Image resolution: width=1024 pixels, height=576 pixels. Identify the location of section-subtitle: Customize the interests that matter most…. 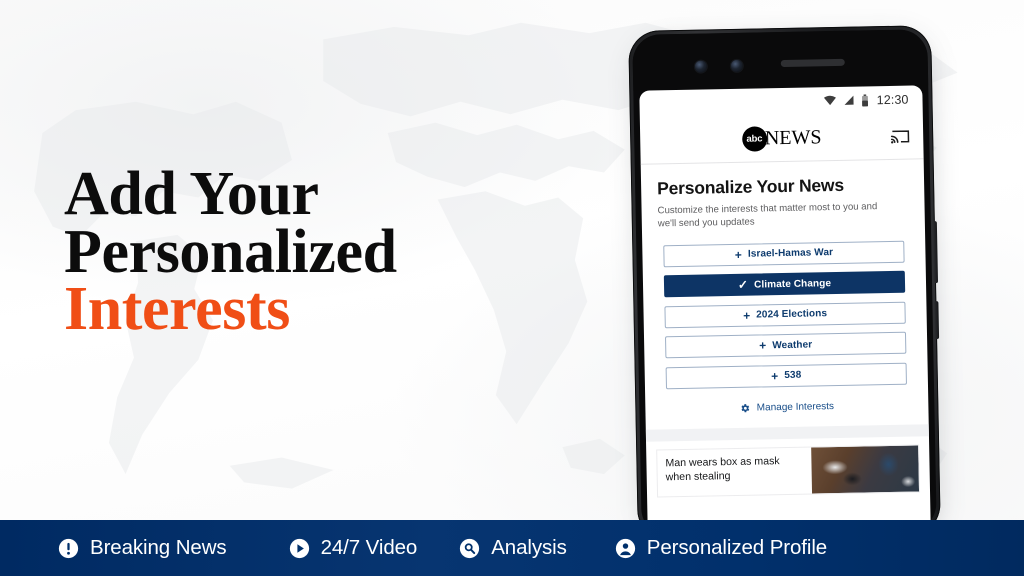
(767, 215).